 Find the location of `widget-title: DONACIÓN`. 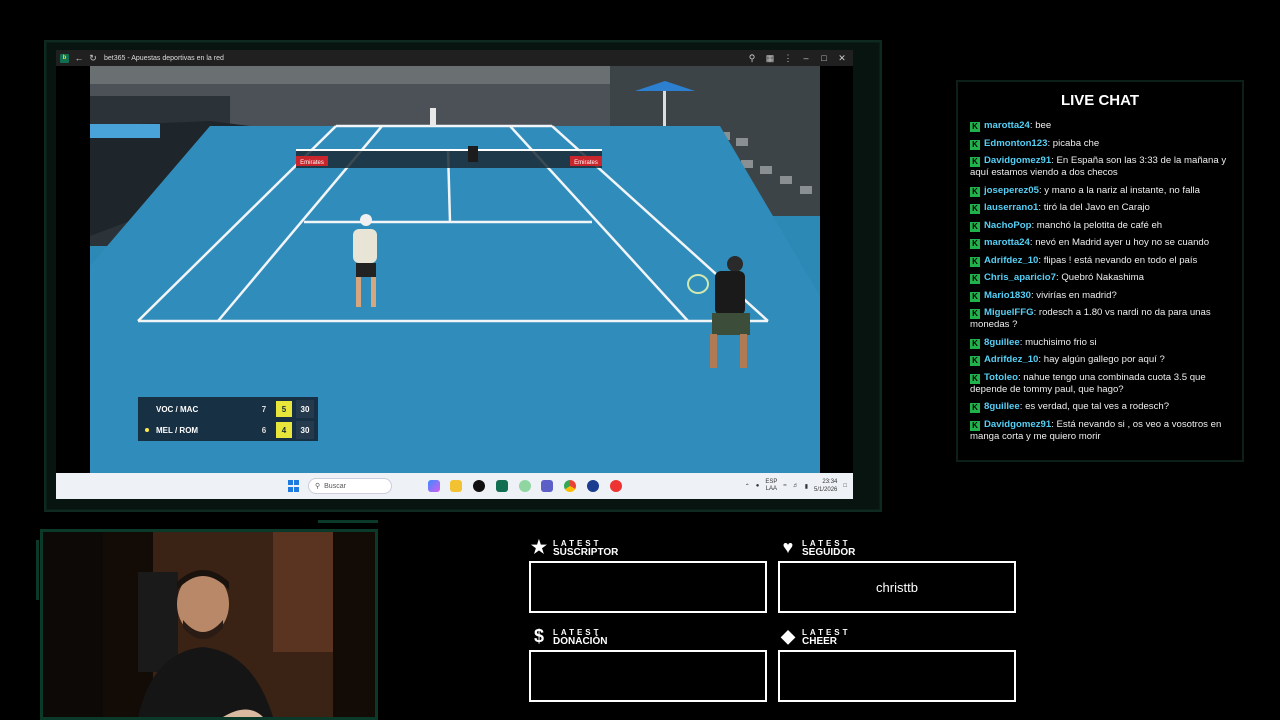

widget-title: DONACIÓN is located at coordinates (580, 641).